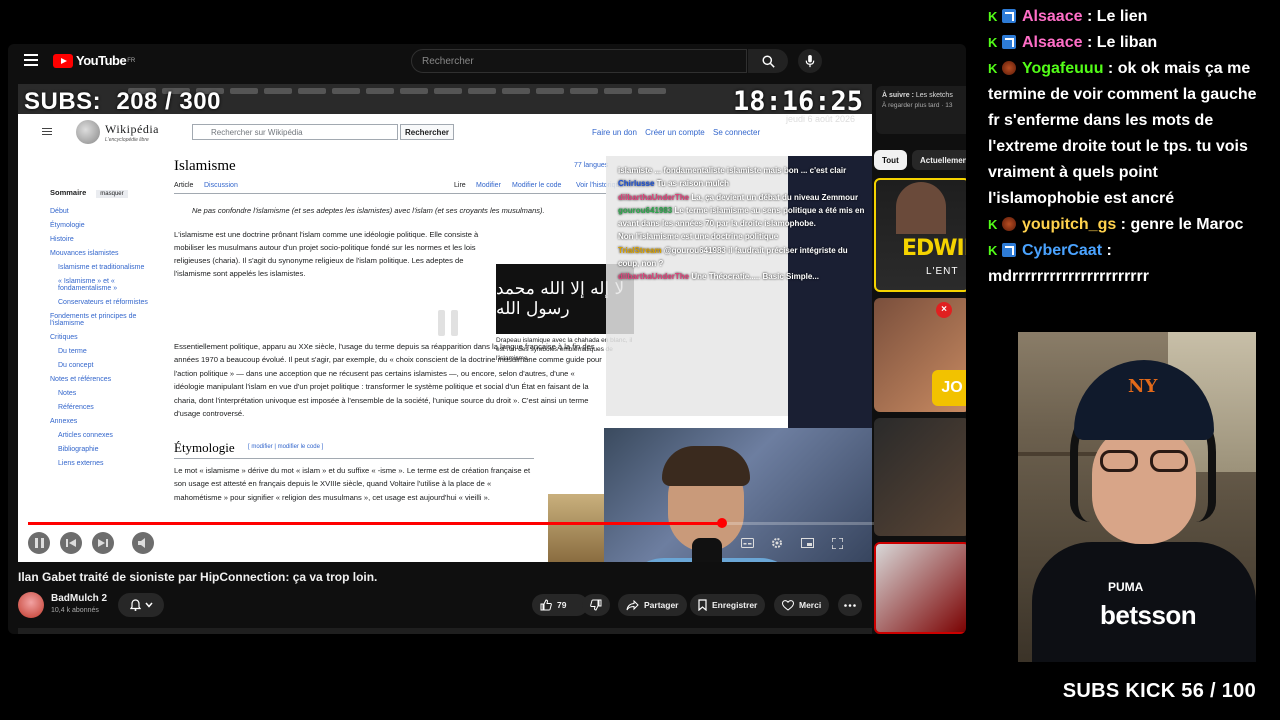  I want to click on thumbs-up-icon, so click(546, 605).